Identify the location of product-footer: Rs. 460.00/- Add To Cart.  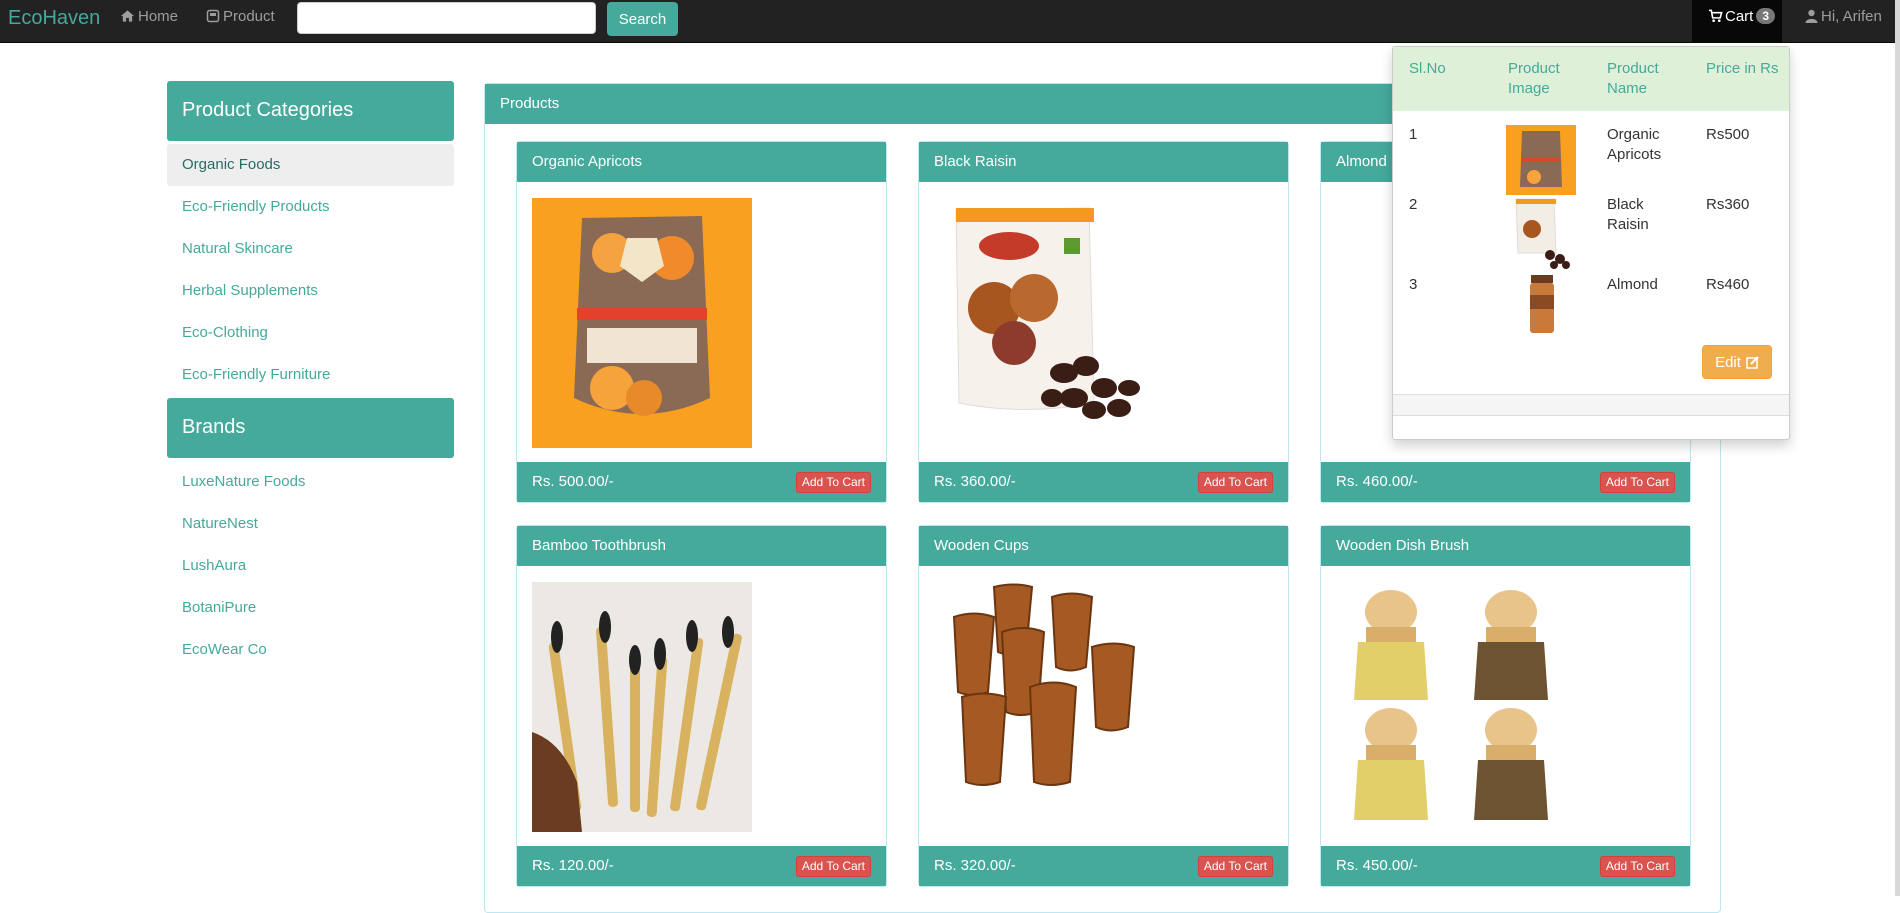
(1505, 482).